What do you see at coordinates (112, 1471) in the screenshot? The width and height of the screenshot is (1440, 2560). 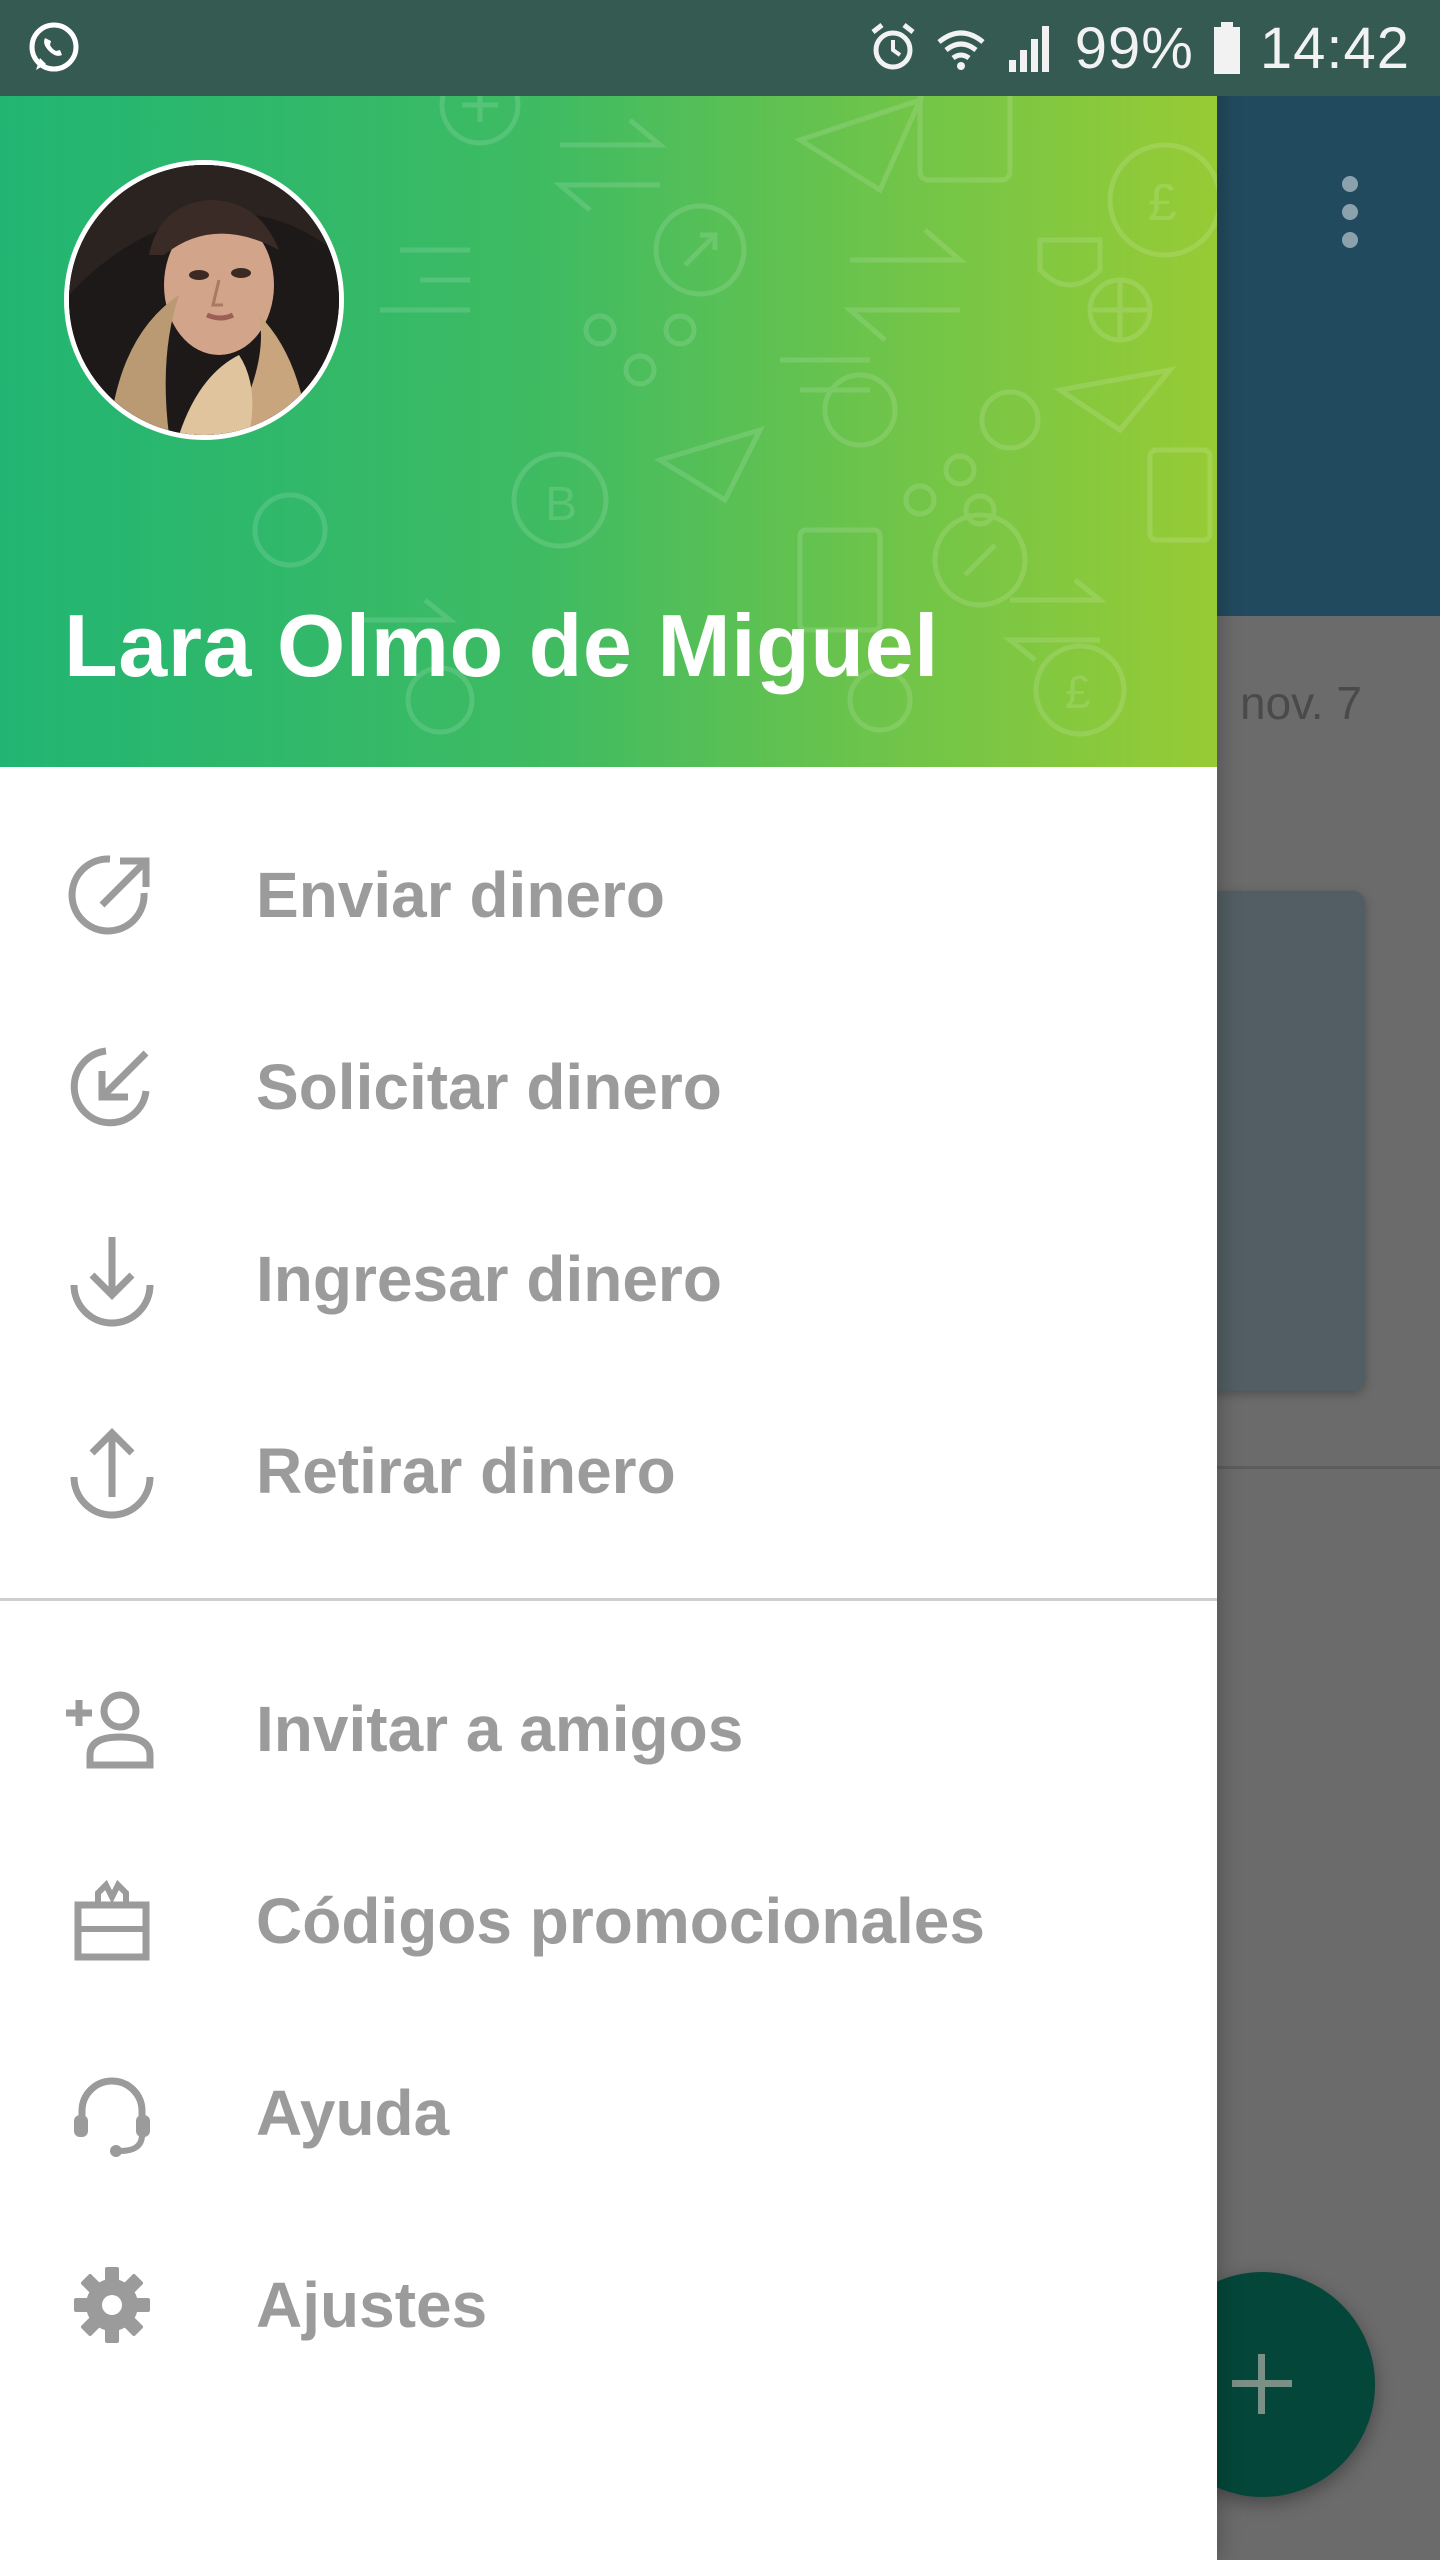 I see `withdraw-icon` at bounding box center [112, 1471].